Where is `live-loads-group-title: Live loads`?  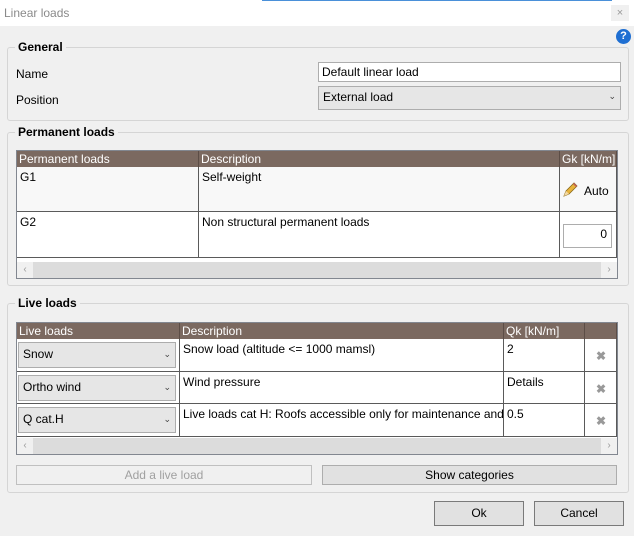
live-loads-group-title: Live loads is located at coordinates (47, 303).